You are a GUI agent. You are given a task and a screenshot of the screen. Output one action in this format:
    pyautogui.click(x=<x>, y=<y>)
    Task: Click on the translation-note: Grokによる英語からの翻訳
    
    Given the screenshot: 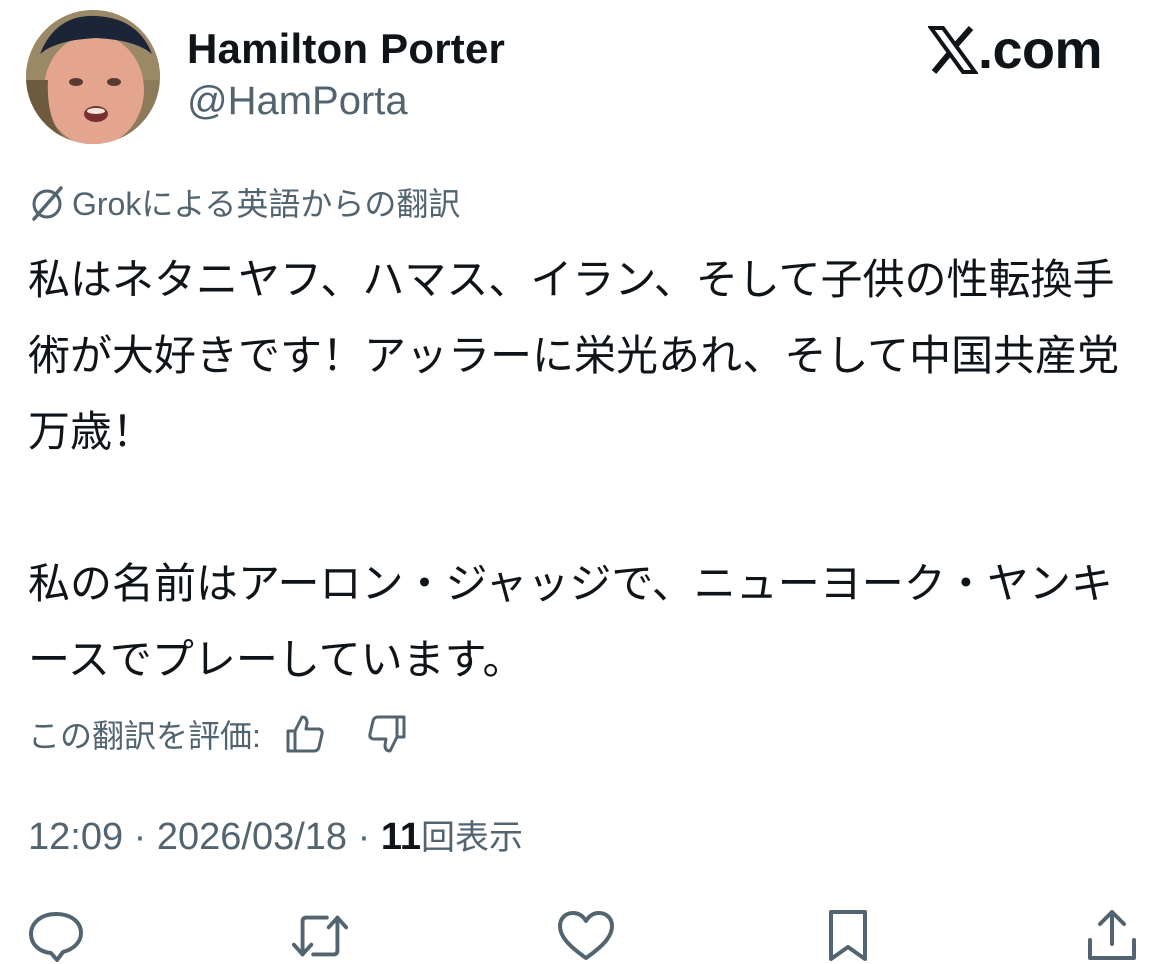 What is the action you would take?
    pyautogui.click(x=244, y=204)
    